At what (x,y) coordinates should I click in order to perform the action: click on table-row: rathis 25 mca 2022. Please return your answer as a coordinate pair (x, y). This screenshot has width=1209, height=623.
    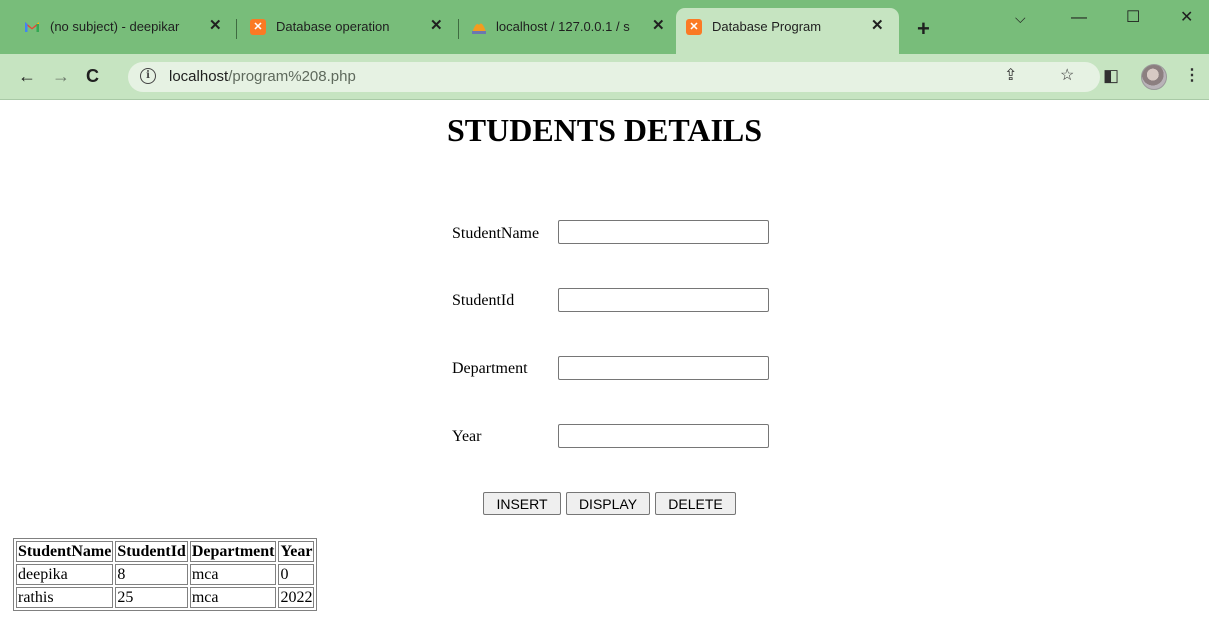
    Looking at the image, I should click on (165, 597).